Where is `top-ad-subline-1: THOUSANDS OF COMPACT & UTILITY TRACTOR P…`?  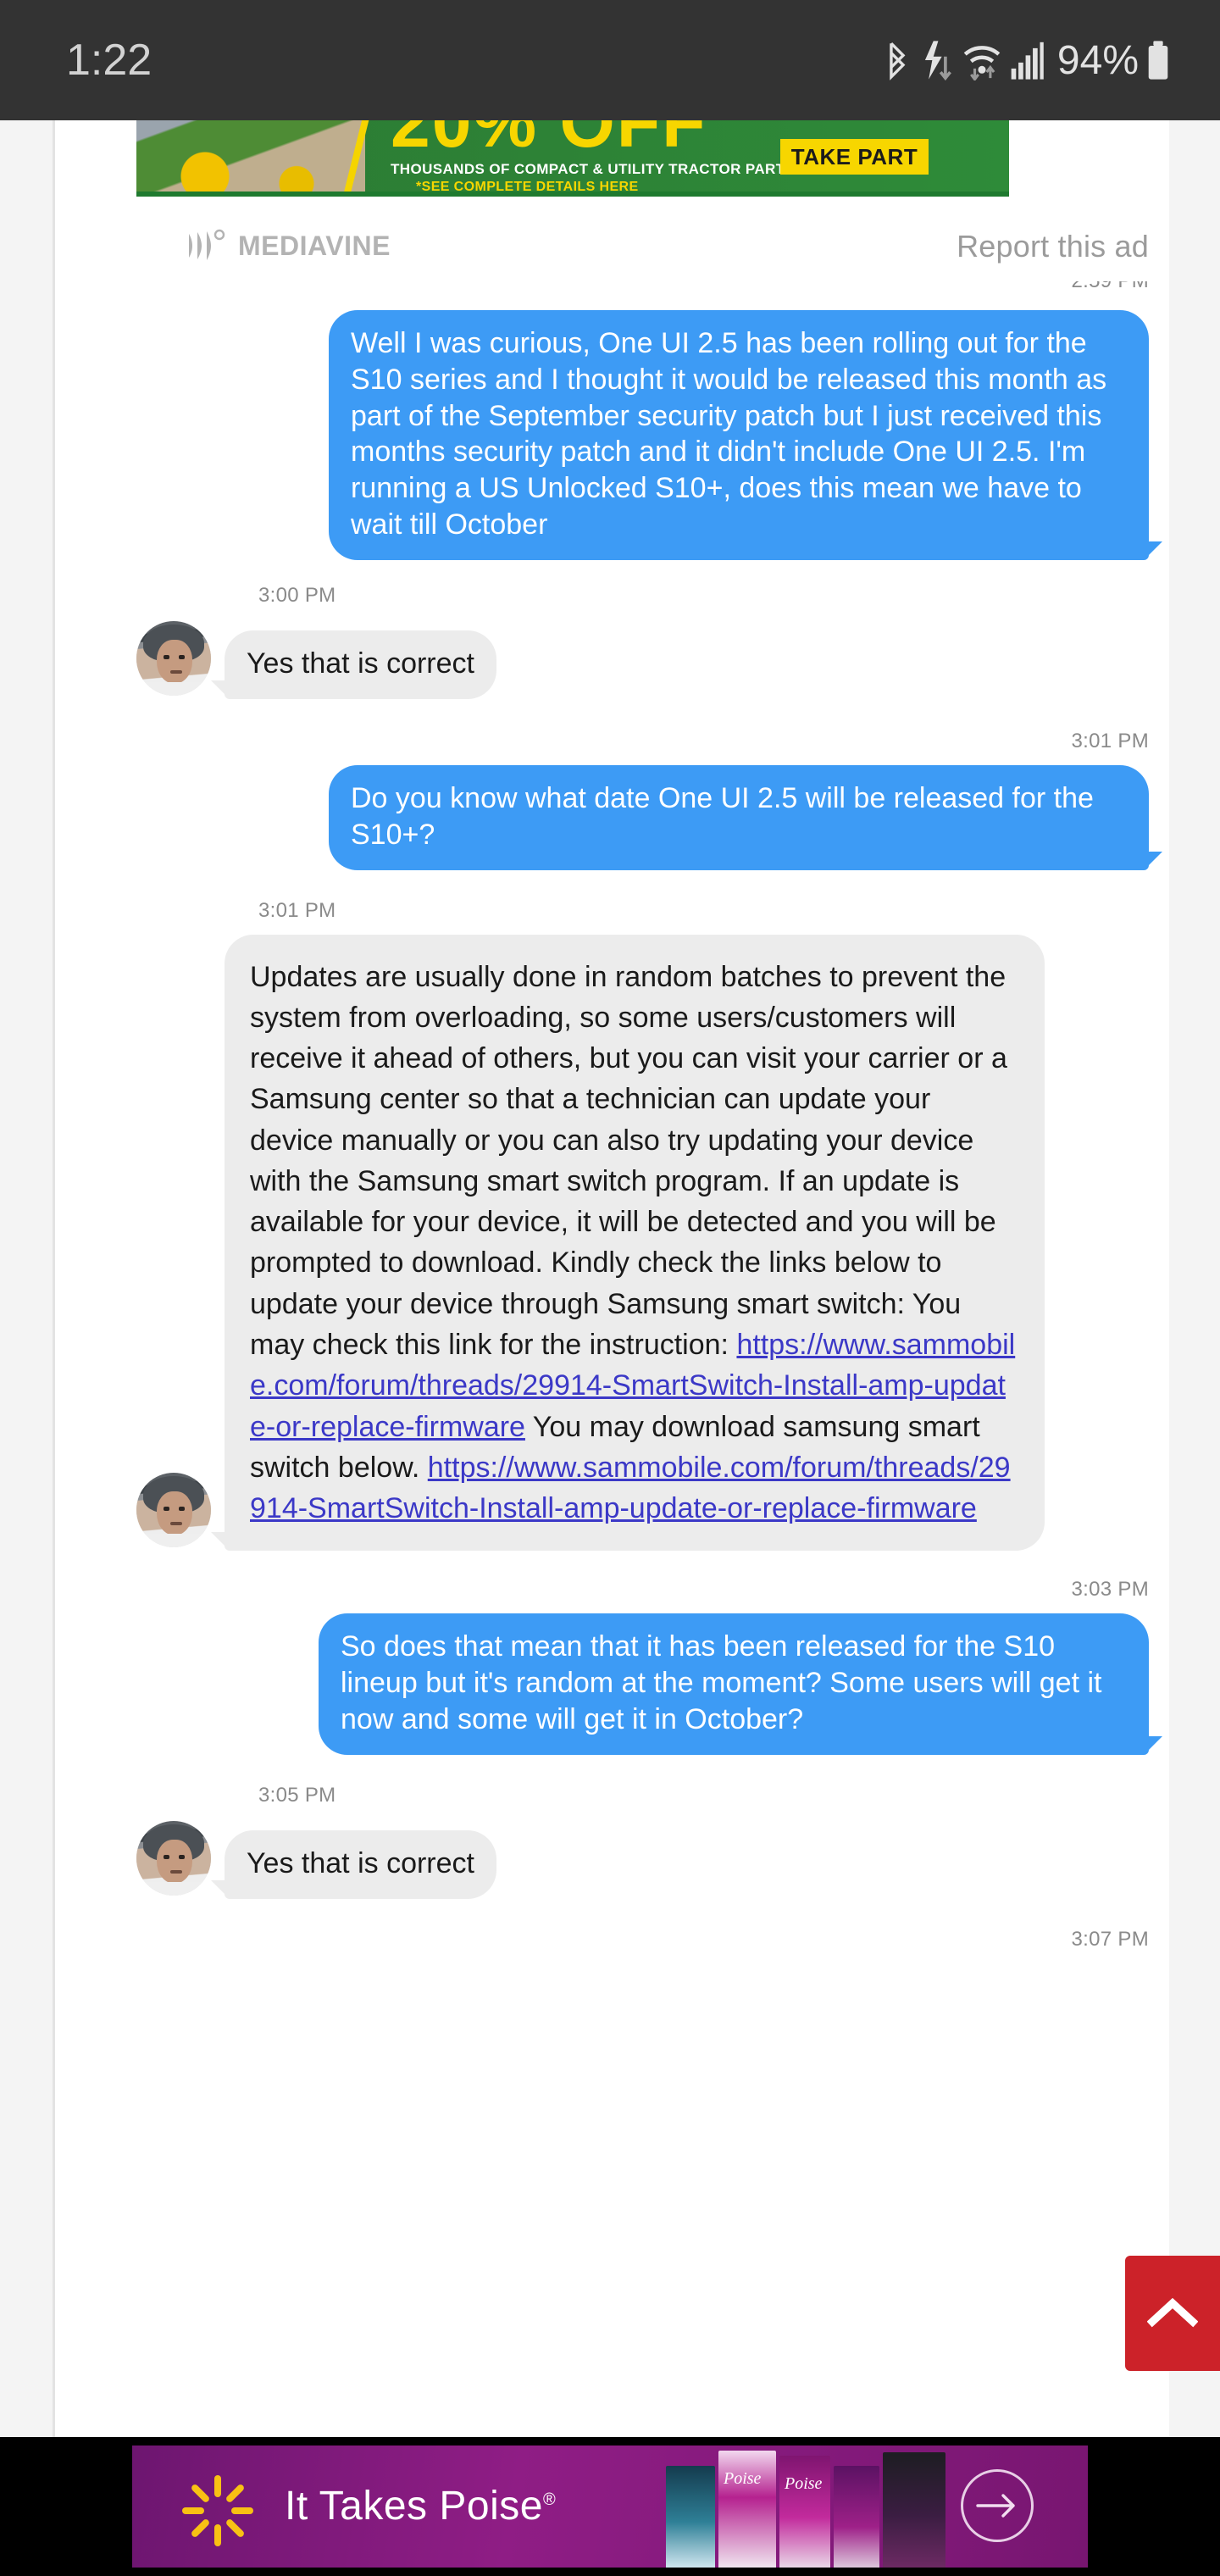 top-ad-subline-1: THOUSANDS OF COMPACT & UTILITY TRACTOR P… is located at coordinates (593, 169).